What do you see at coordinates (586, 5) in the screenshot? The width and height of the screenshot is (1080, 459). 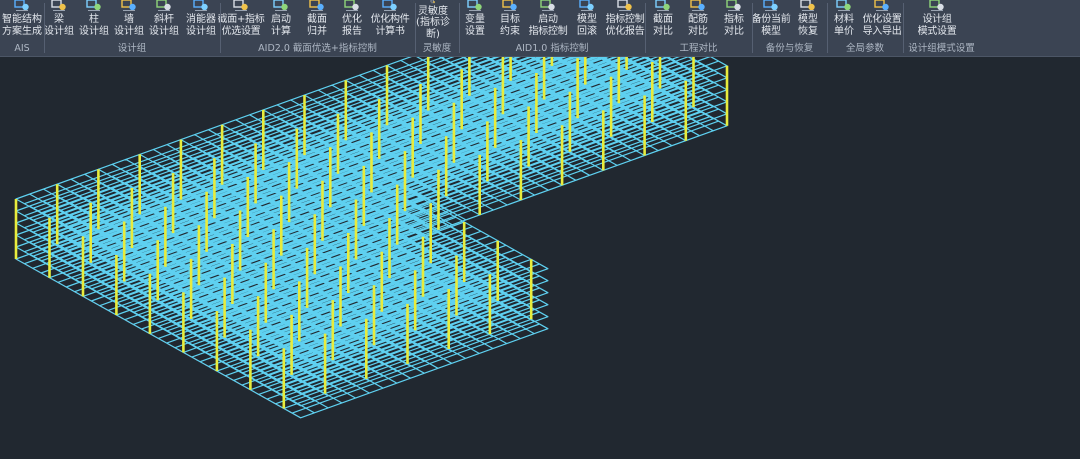 I see `rollback-icon` at bounding box center [586, 5].